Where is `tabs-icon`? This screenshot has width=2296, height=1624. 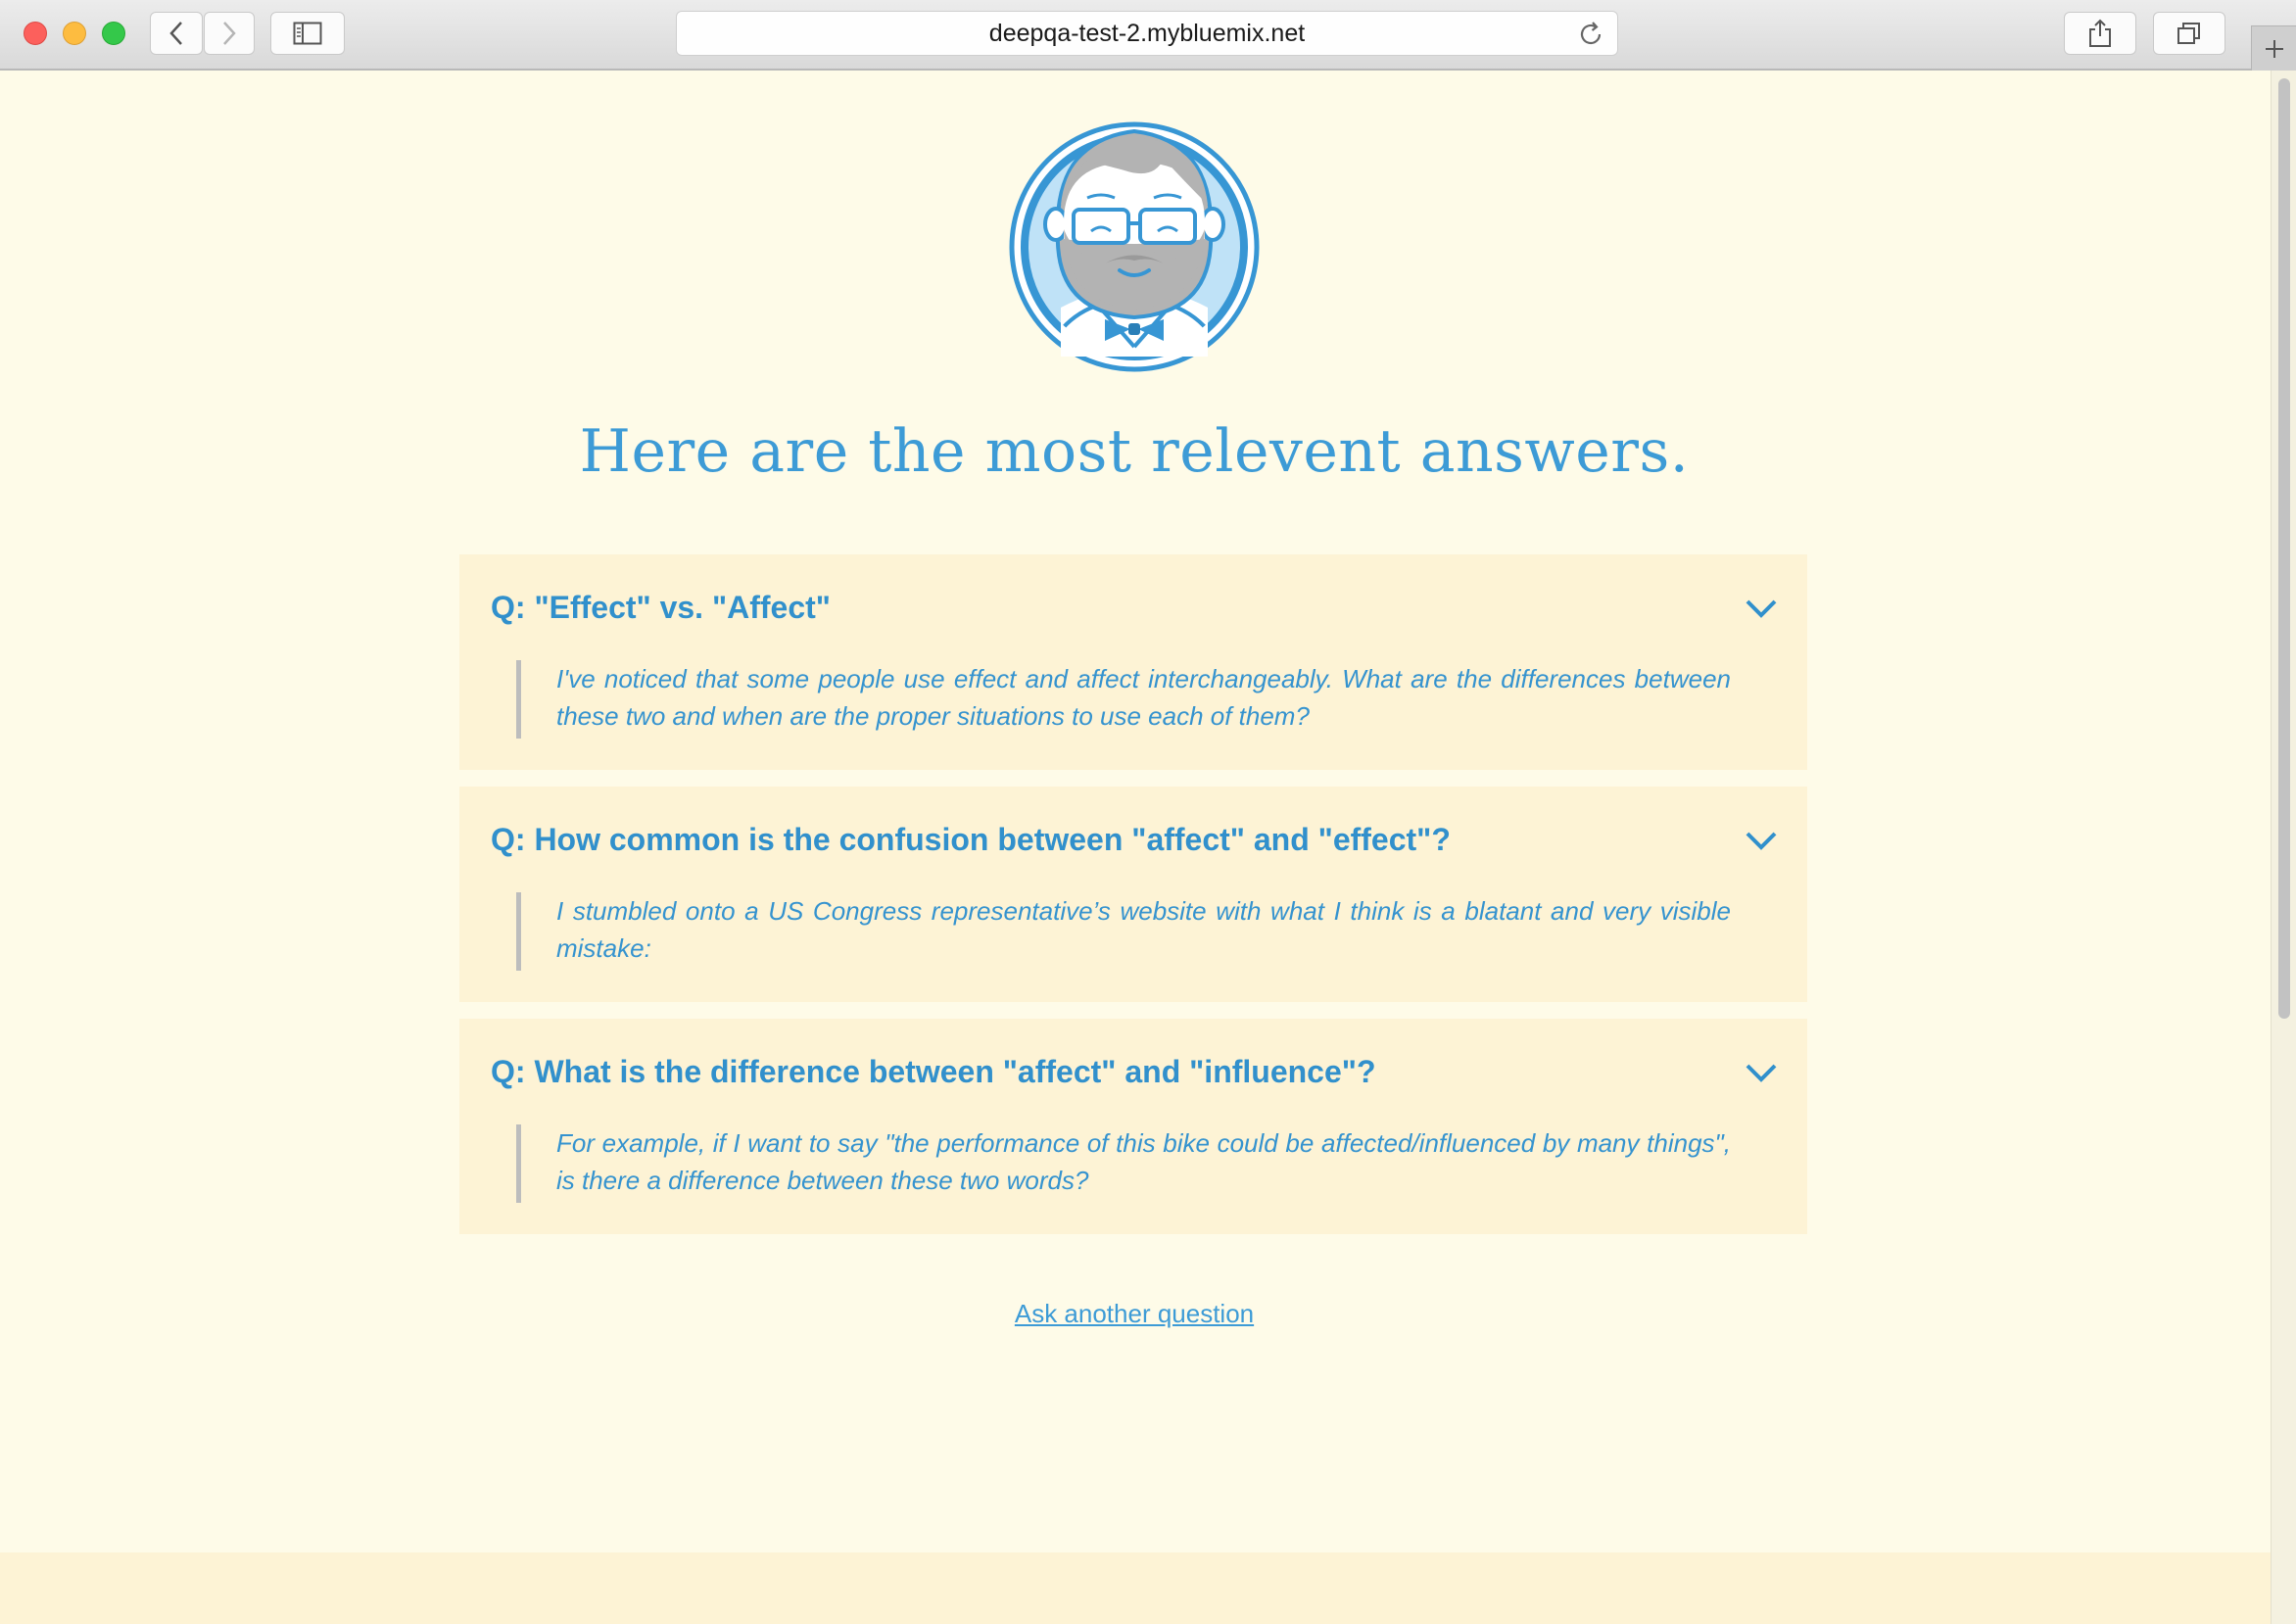
tabs-icon is located at coordinates (2188, 33).